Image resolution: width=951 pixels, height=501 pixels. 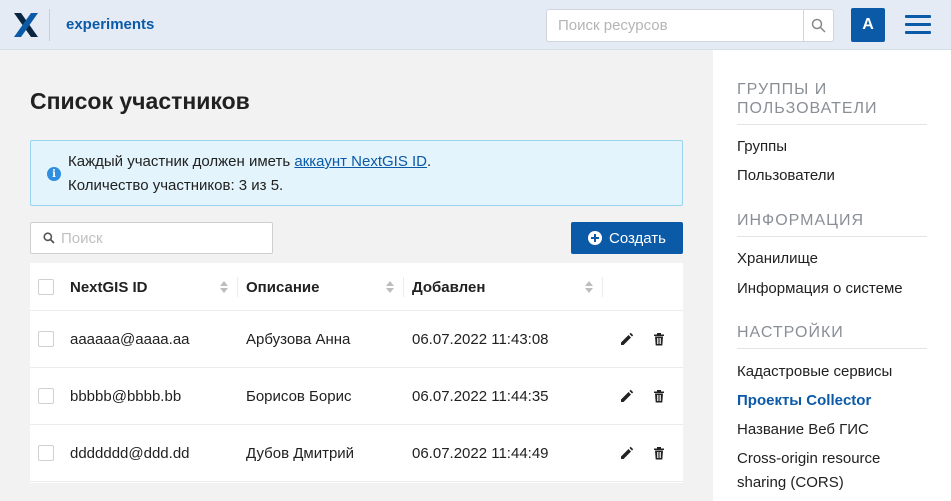 What do you see at coordinates (480, 453) in the screenshot?
I see `cell-added: 06.07.2022 11:44:49` at bounding box center [480, 453].